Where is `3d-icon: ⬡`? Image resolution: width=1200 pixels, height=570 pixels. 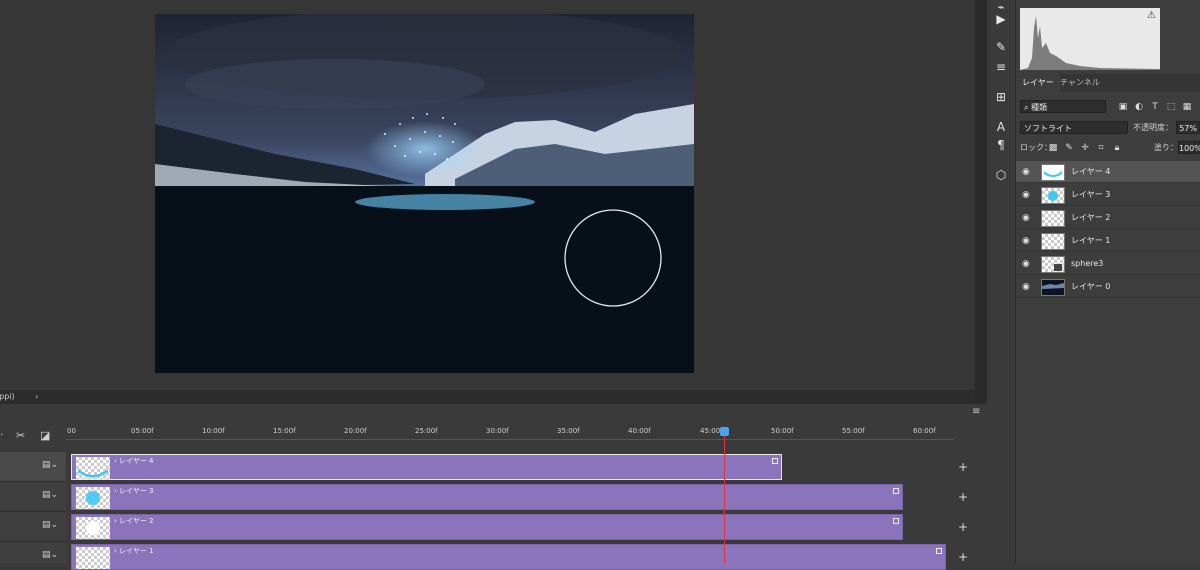
3d-icon: ⬡ is located at coordinates (1001, 175).